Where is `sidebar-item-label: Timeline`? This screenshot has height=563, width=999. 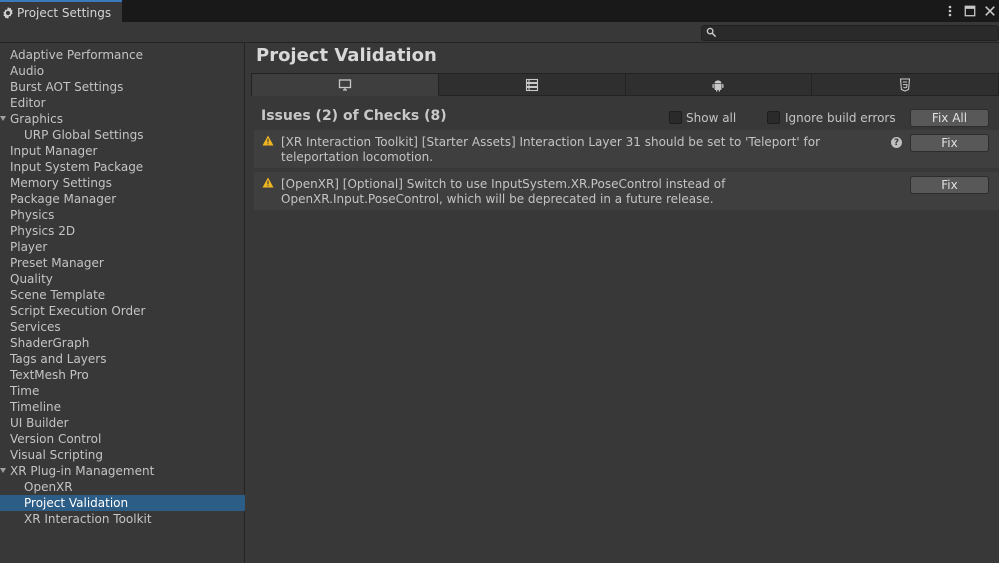 sidebar-item-label: Timeline is located at coordinates (36, 407).